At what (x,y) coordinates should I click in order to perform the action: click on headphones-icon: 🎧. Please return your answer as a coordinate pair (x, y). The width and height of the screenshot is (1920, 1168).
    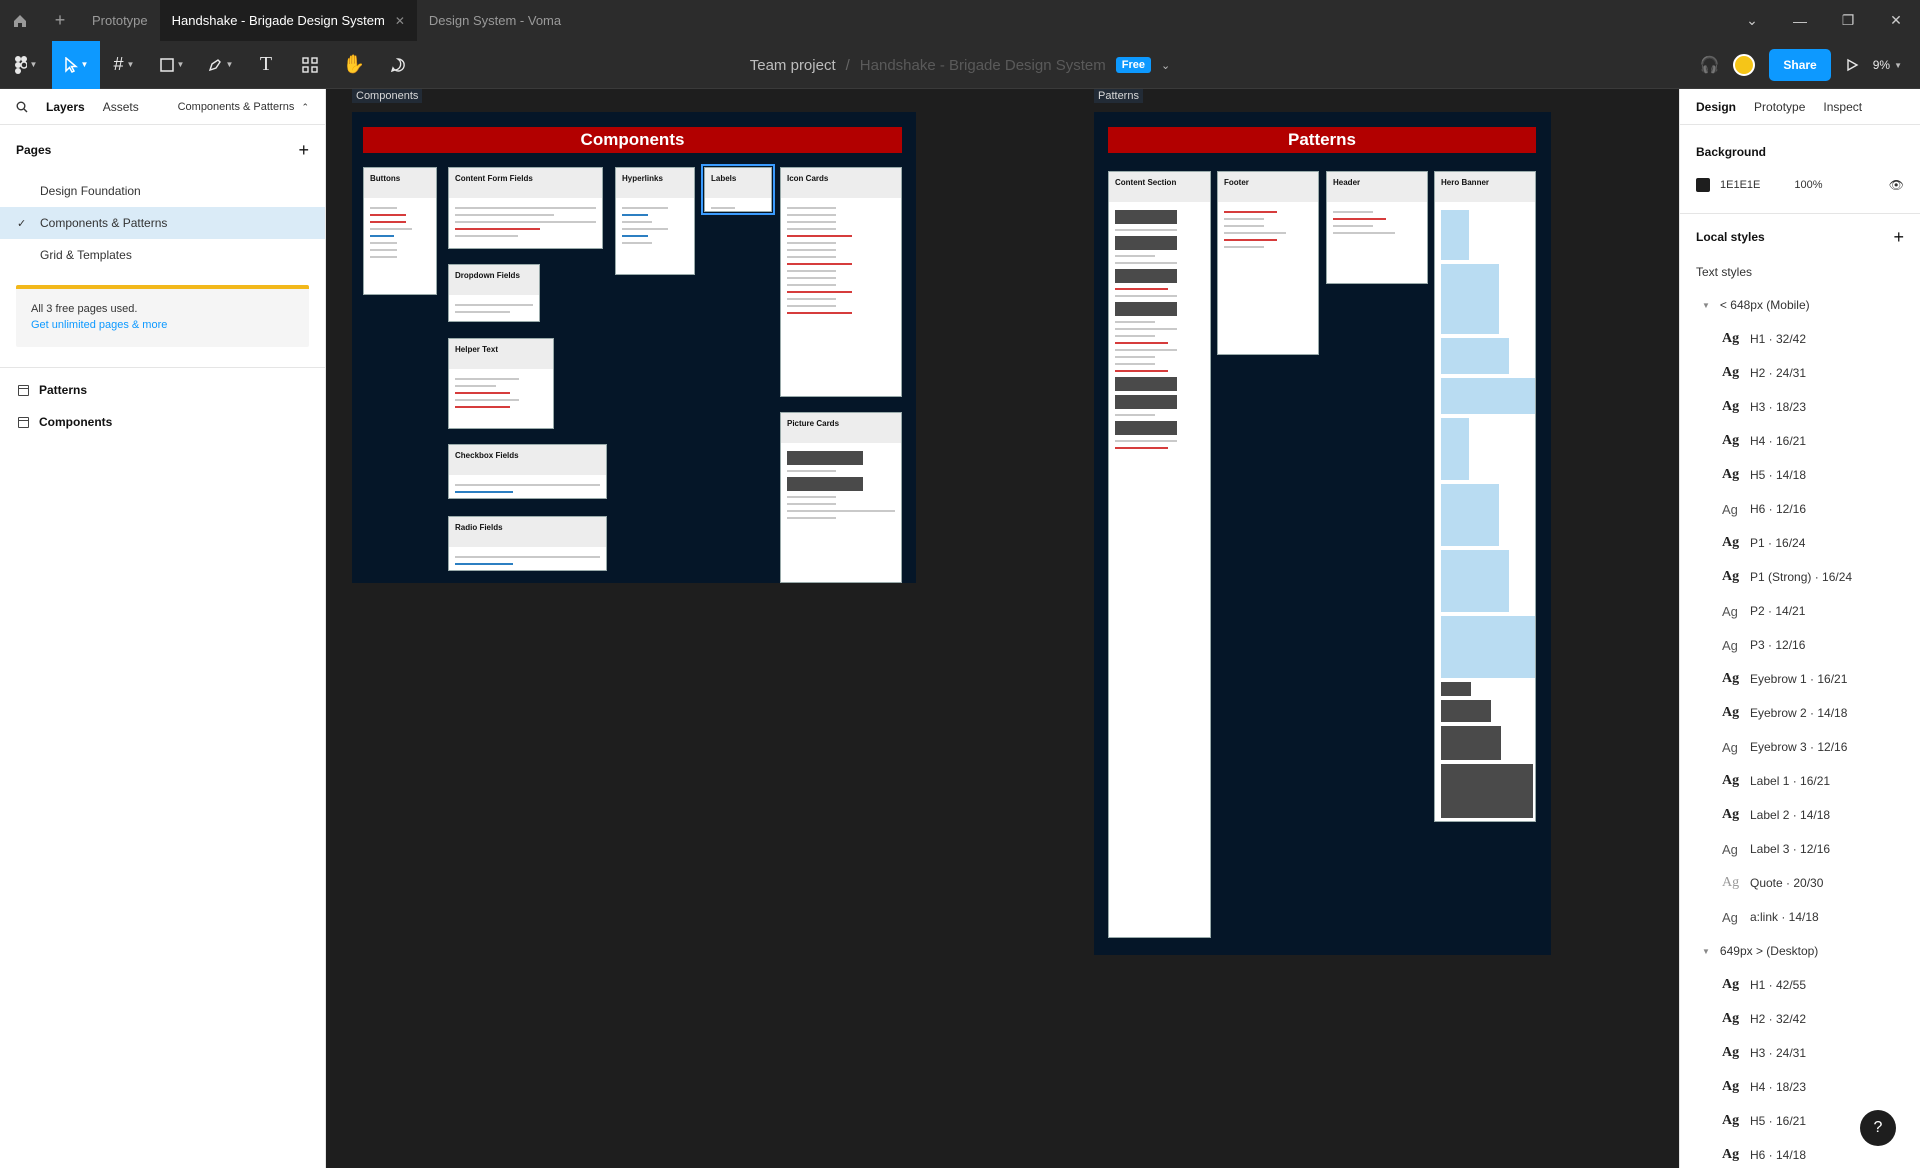
    Looking at the image, I should click on (1709, 65).